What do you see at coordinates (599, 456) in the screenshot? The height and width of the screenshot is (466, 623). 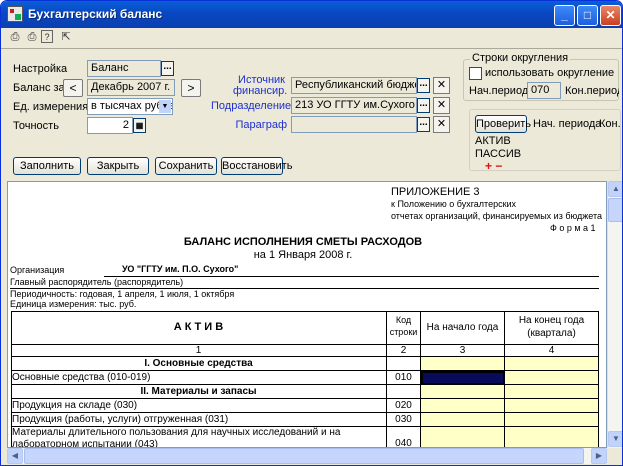 I see `scroll-right-icon: ▶` at bounding box center [599, 456].